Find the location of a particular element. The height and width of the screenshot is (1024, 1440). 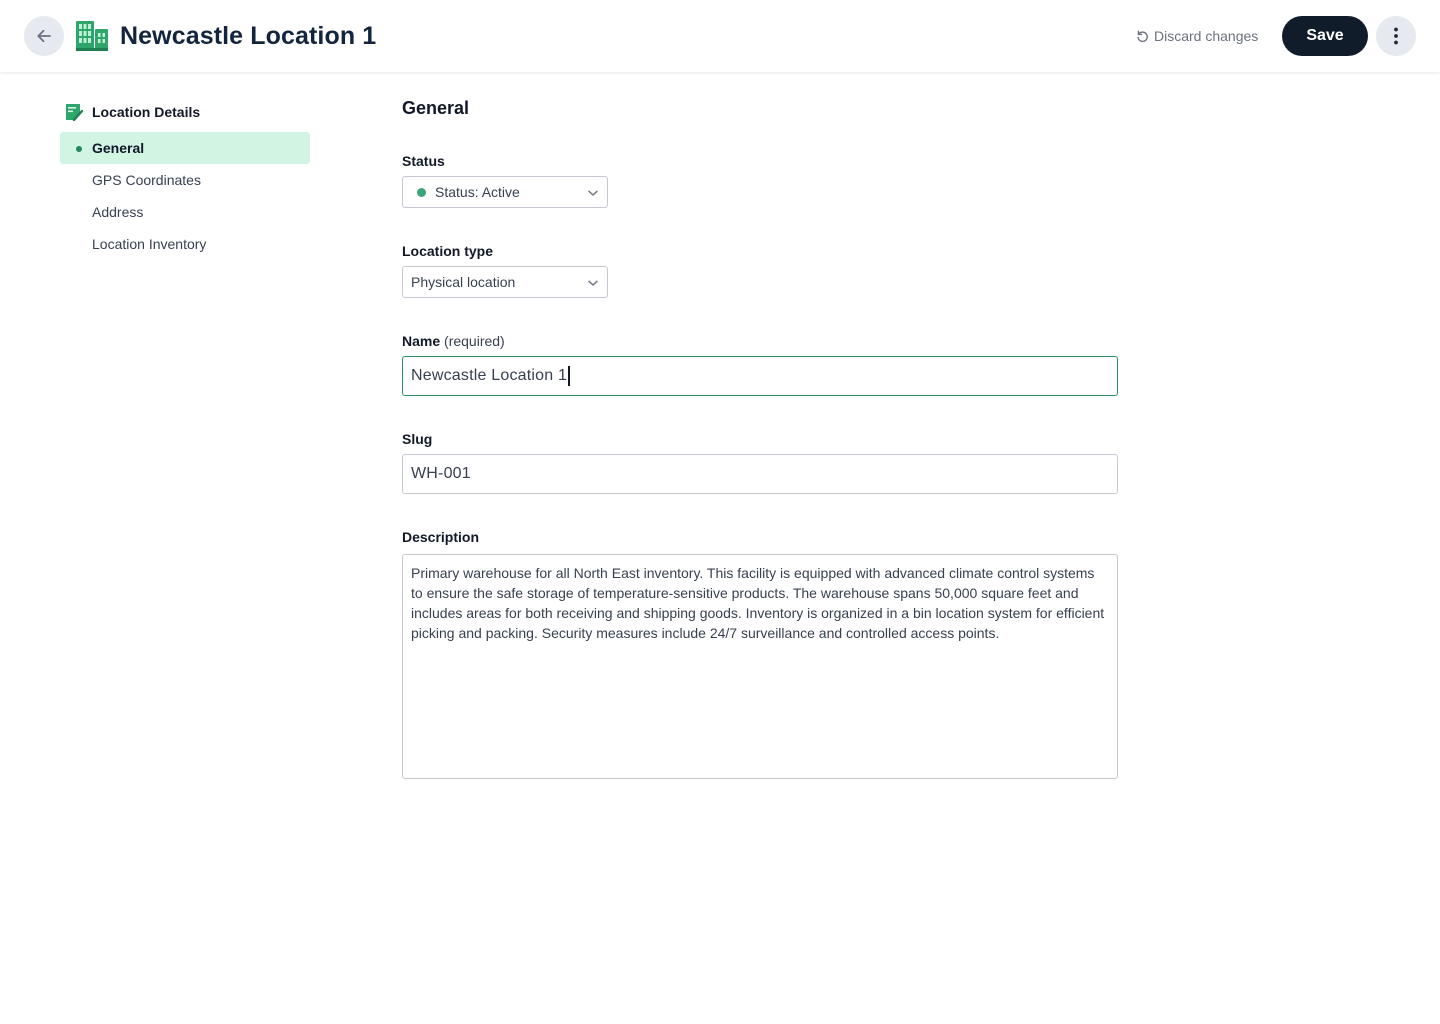

more-options-button is located at coordinates (1396, 36).